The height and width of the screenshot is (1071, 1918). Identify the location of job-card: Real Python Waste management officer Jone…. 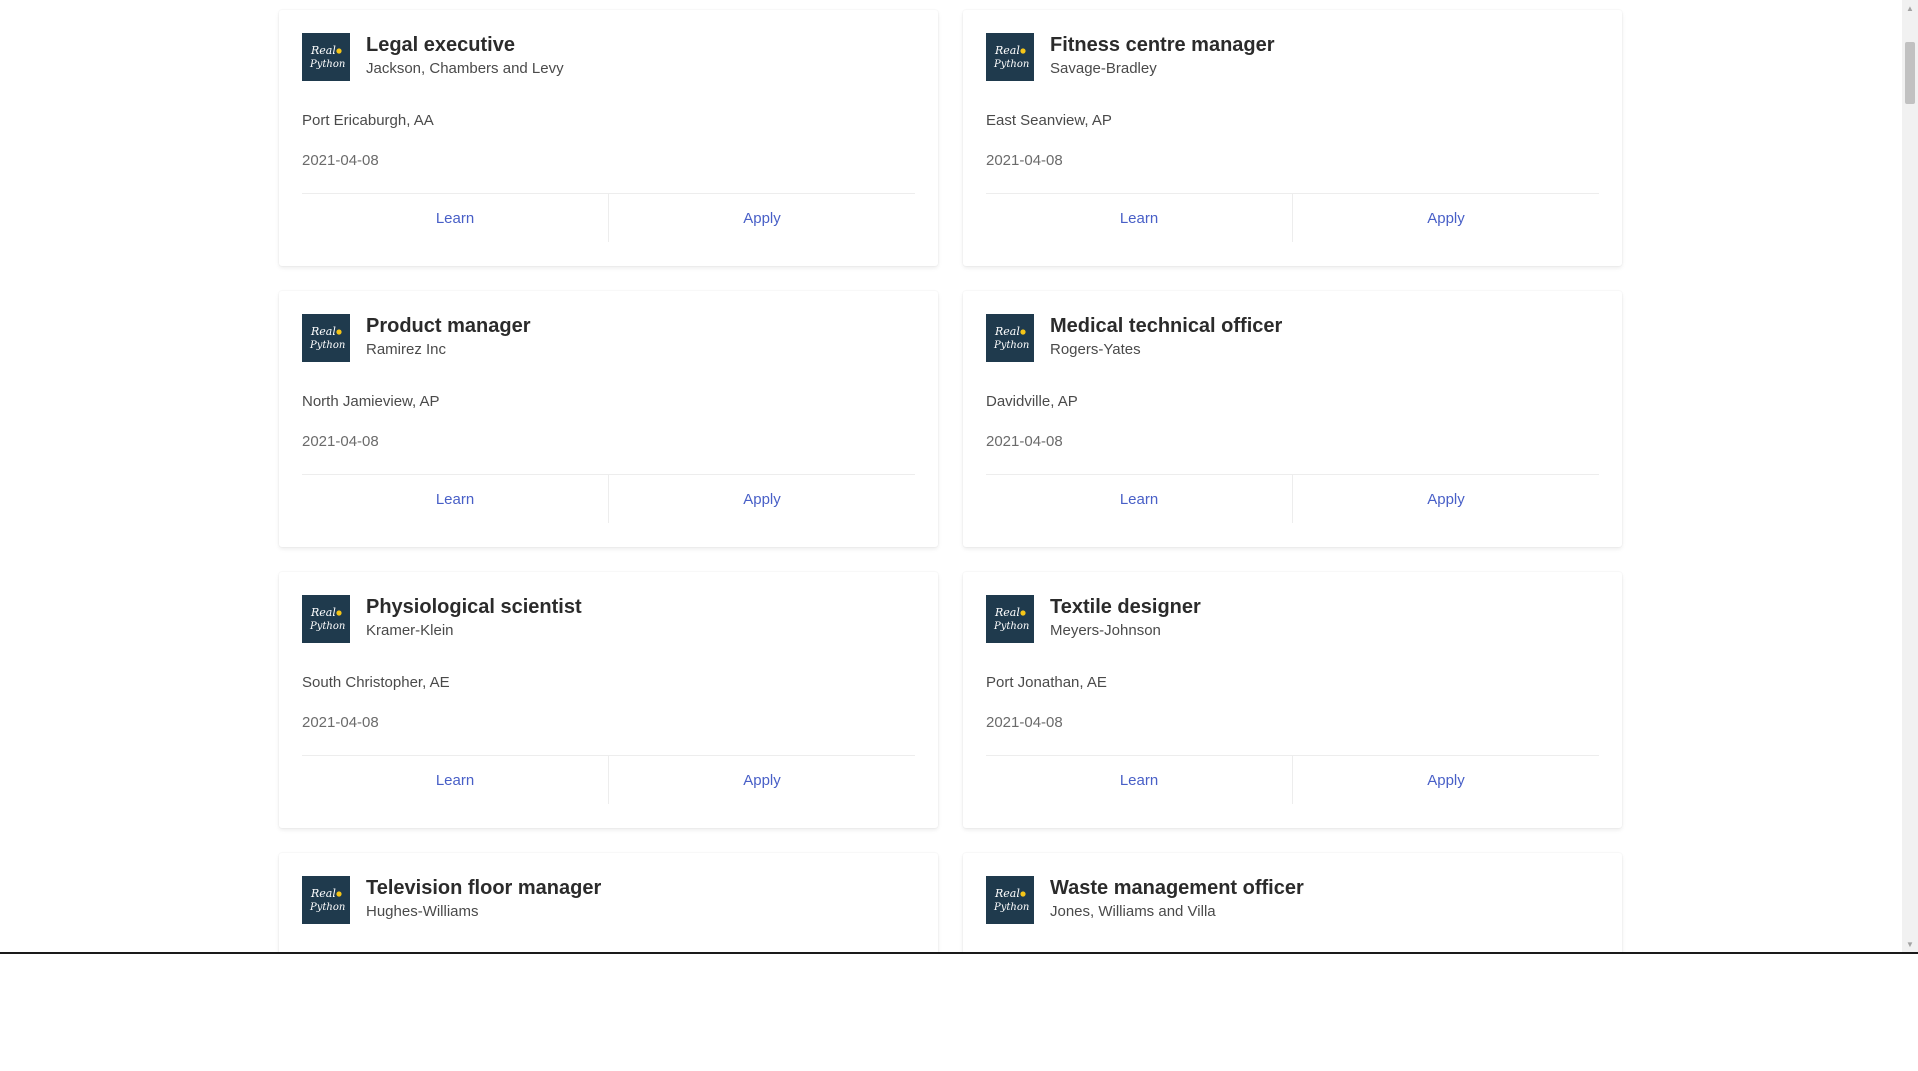
(1292, 902).